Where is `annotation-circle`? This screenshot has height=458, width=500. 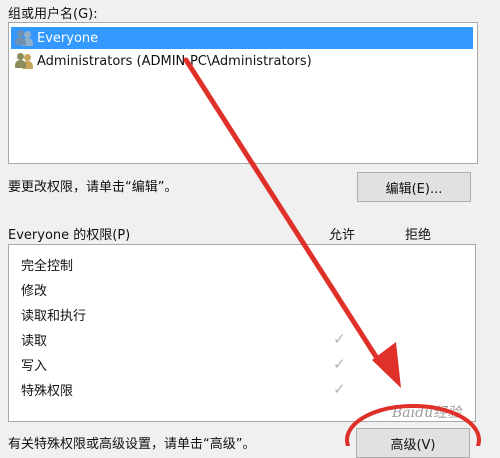
annotation-circle is located at coordinates (413, 425).